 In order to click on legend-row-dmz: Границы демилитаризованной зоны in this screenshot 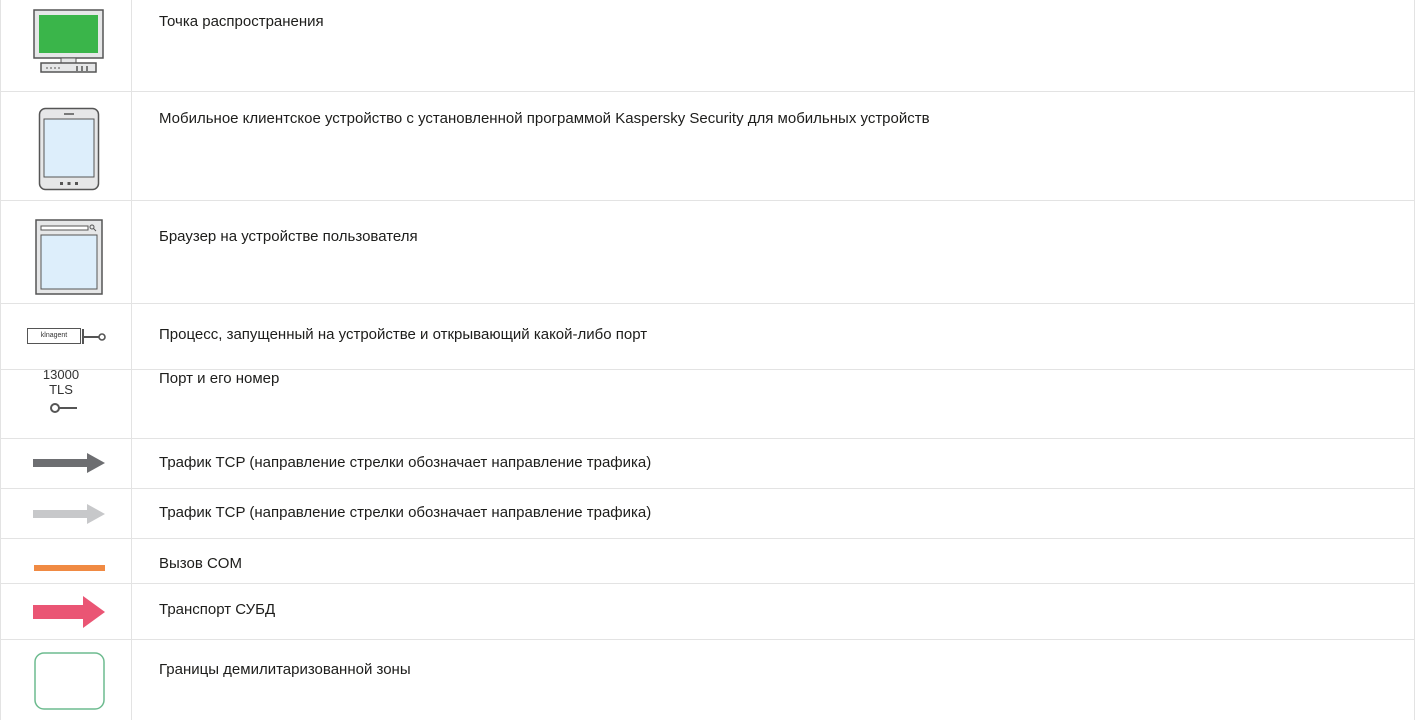, I will do `click(707, 680)`.